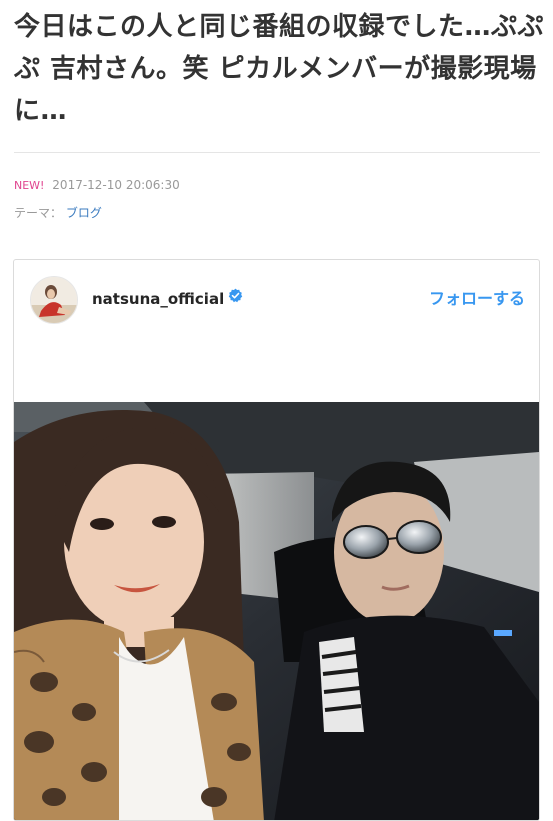 The width and height of the screenshot is (553, 821). Describe the element at coordinates (29, 185) in the screenshot. I see `new-badge: NEW!` at that location.